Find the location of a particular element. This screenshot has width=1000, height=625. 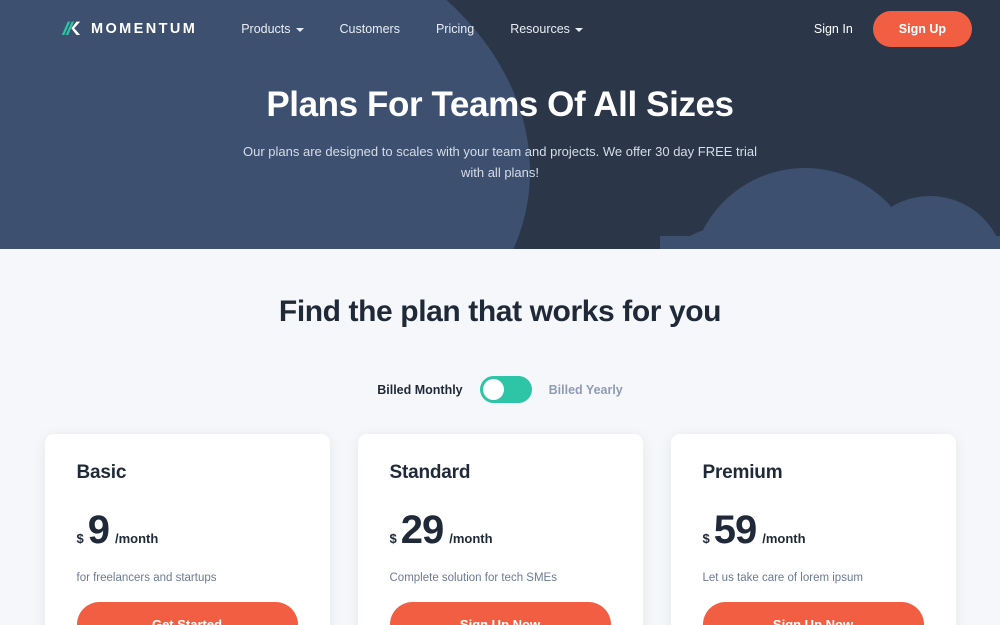

nav-actions: Sign In Sign Up is located at coordinates (893, 28).